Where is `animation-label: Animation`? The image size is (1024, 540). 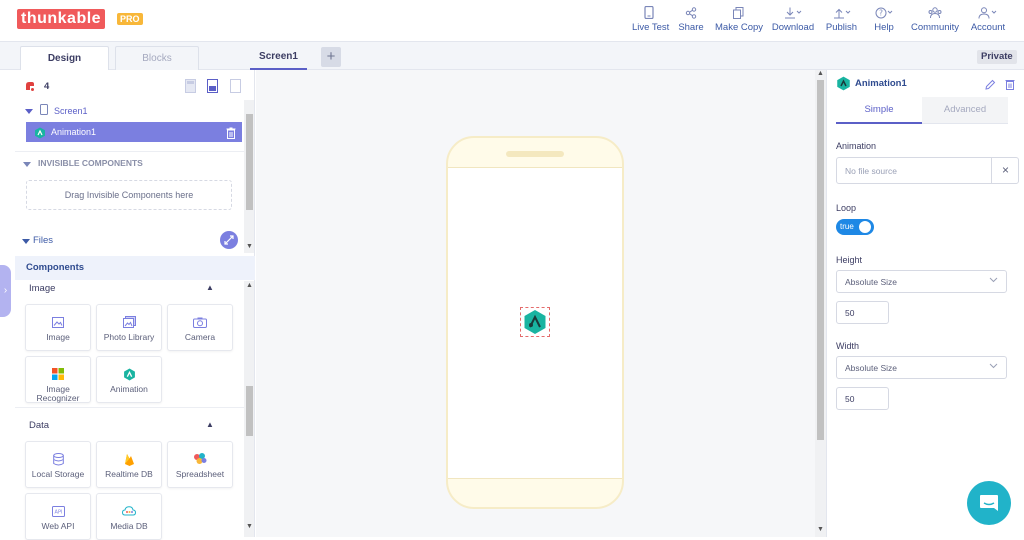
animation-label: Animation is located at coordinates (856, 146).